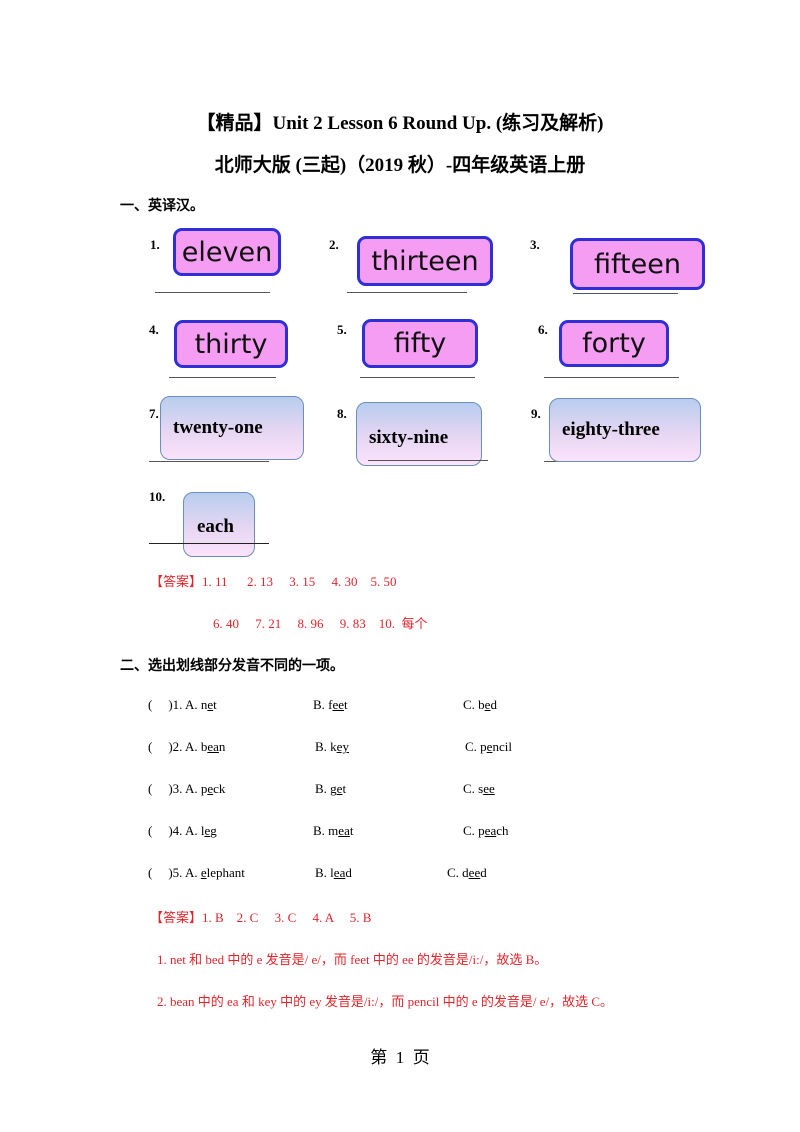 The image size is (800, 1132). What do you see at coordinates (219, 524) in the screenshot?
I see `word-card: each` at bounding box center [219, 524].